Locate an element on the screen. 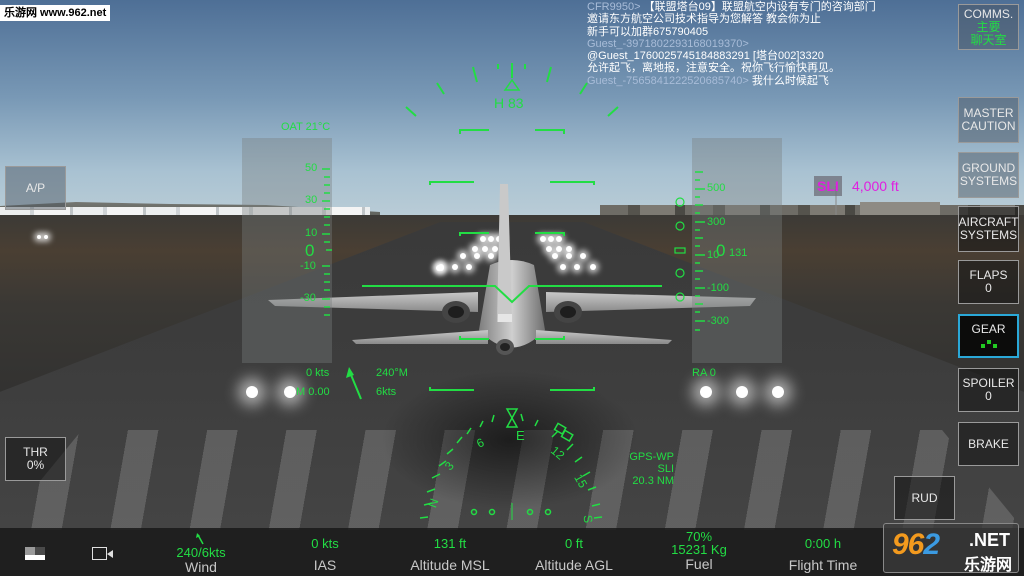 The width and height of the screenshot is (1024, 576). chat-line: @Guest_1760025745184883291 [塔台002]3320 is located at coordinates (762, 56).